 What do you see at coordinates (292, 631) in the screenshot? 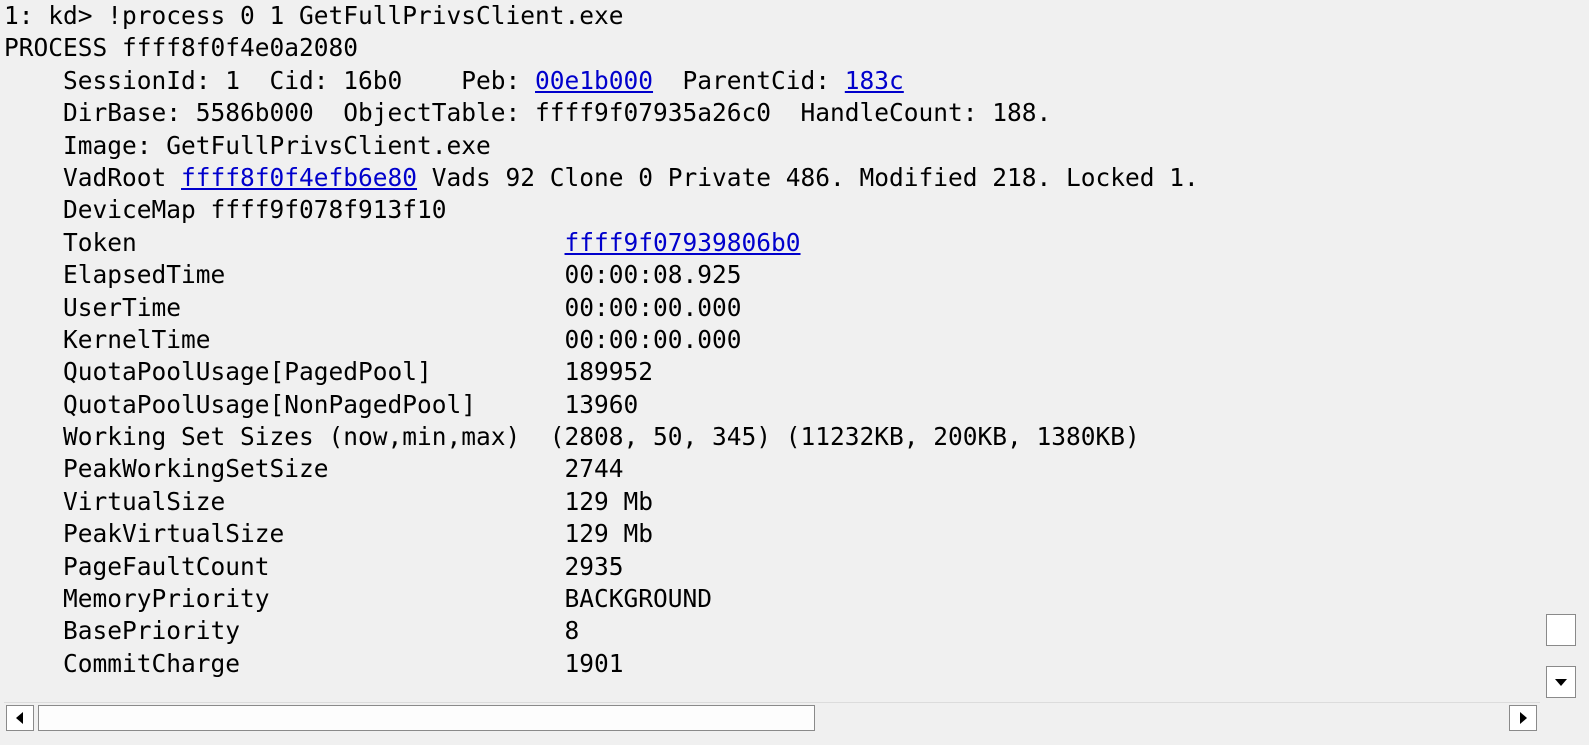
I see `basepriority-line: BasePriority 8` at bounding box center [292, 631].